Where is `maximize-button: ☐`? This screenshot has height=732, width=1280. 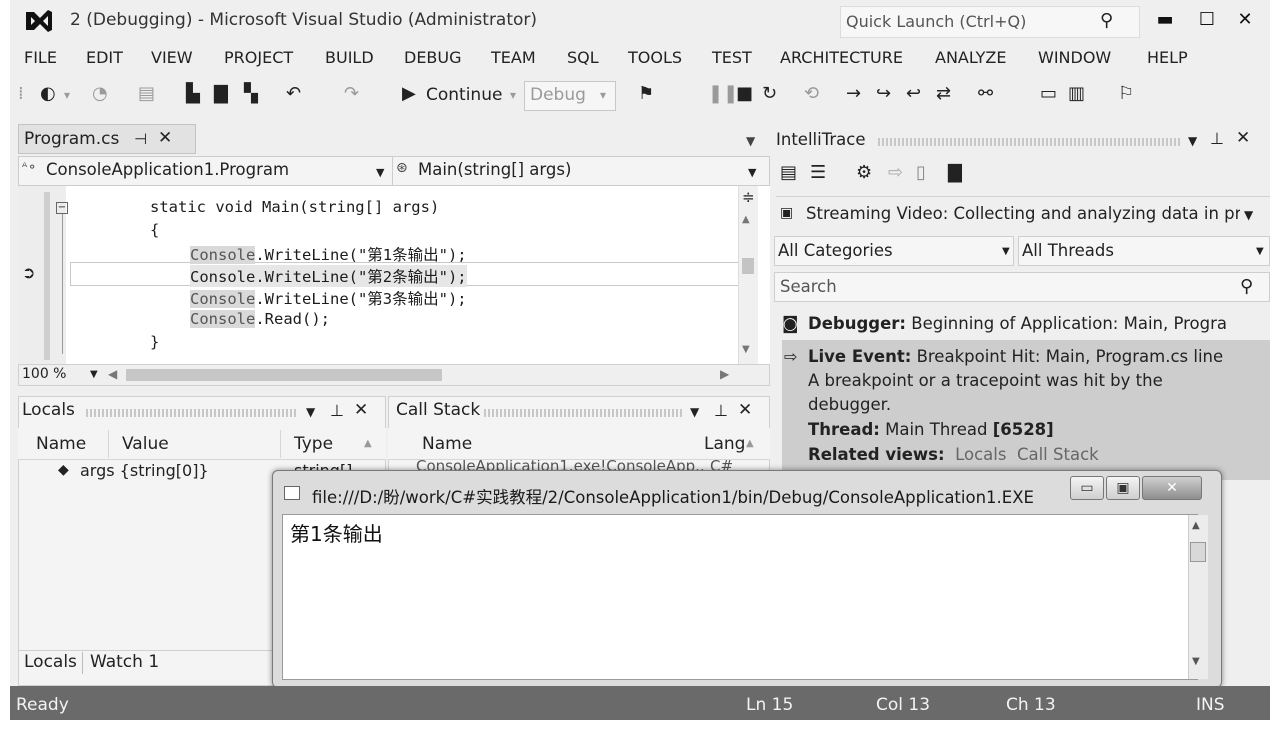 maximize-button: ☐ is located at coordinates (1207, 20).